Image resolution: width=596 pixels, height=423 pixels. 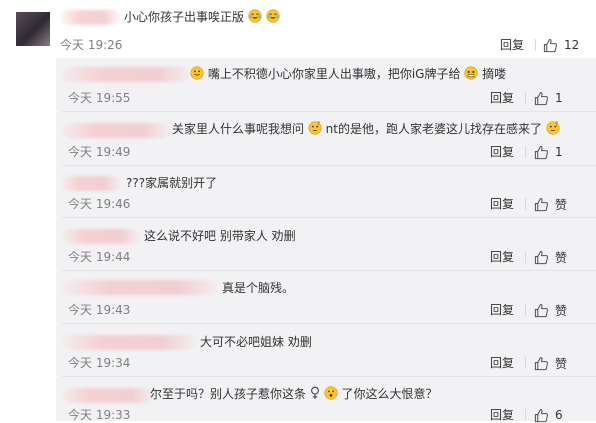 I want to click on reply-time: 今天 19:55, so click(x=99, y=98).